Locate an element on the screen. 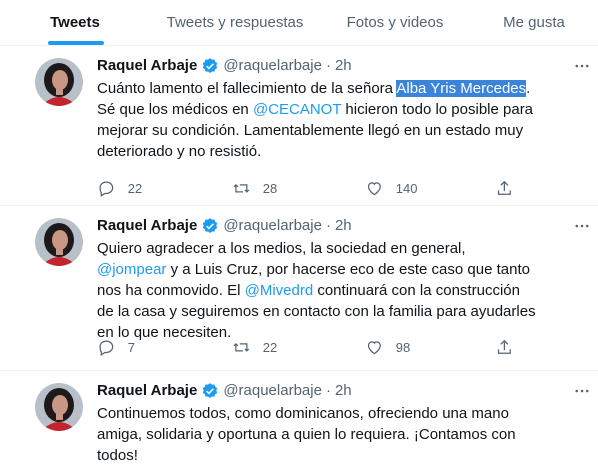 The image size is (598, 466). mention-link: @jompear is located at coordinates (131, 269).